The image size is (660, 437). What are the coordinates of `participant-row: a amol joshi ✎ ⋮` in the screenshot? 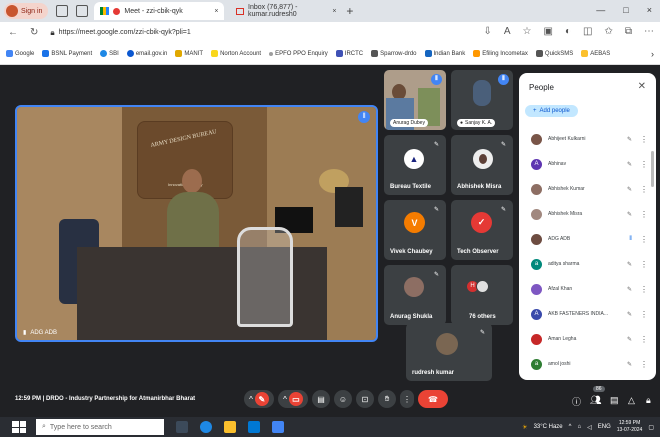 It's located at (587, 364).